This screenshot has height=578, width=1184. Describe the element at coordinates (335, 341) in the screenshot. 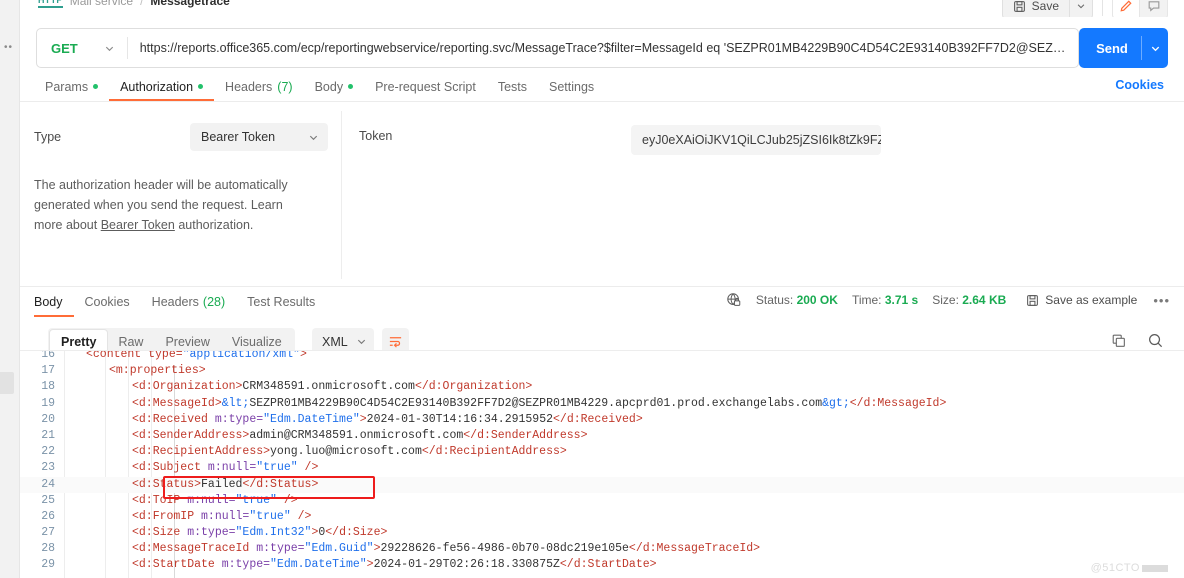

I see `response-format-value: XML` at that location.